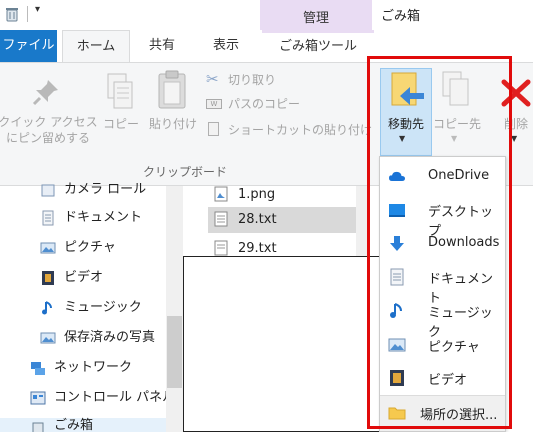 This screenshot has width=533, height=432. Describe the element at coordinates (48, 278) in the screenshot. I see `videos-icon` at that location.